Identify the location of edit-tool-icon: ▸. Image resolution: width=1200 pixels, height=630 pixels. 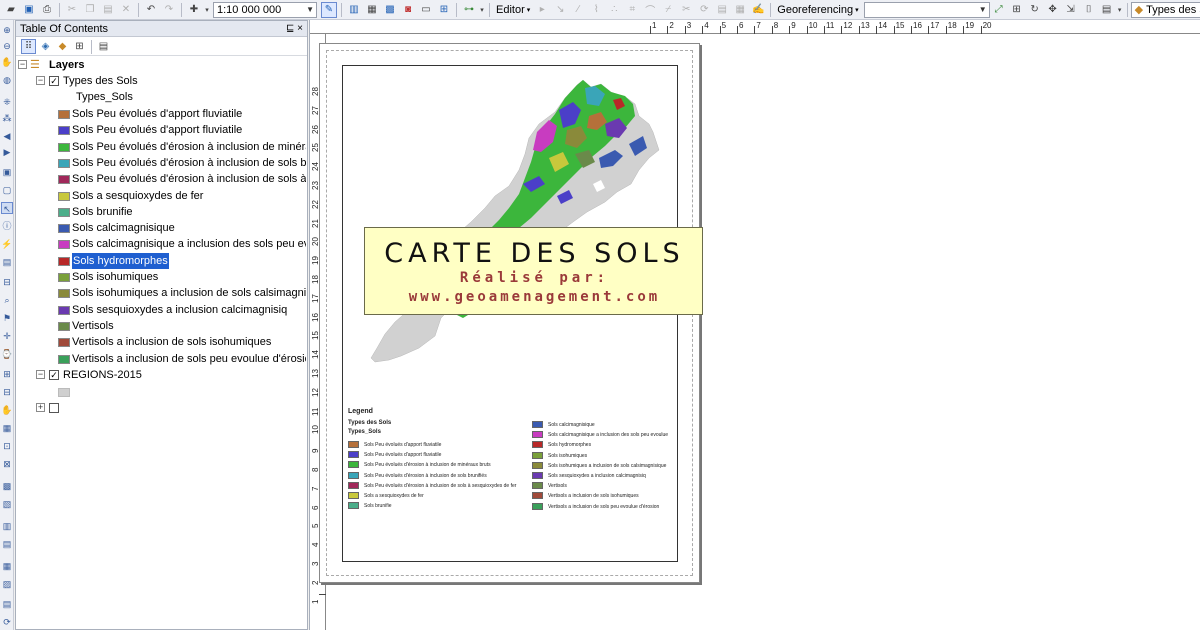
(542, 10).